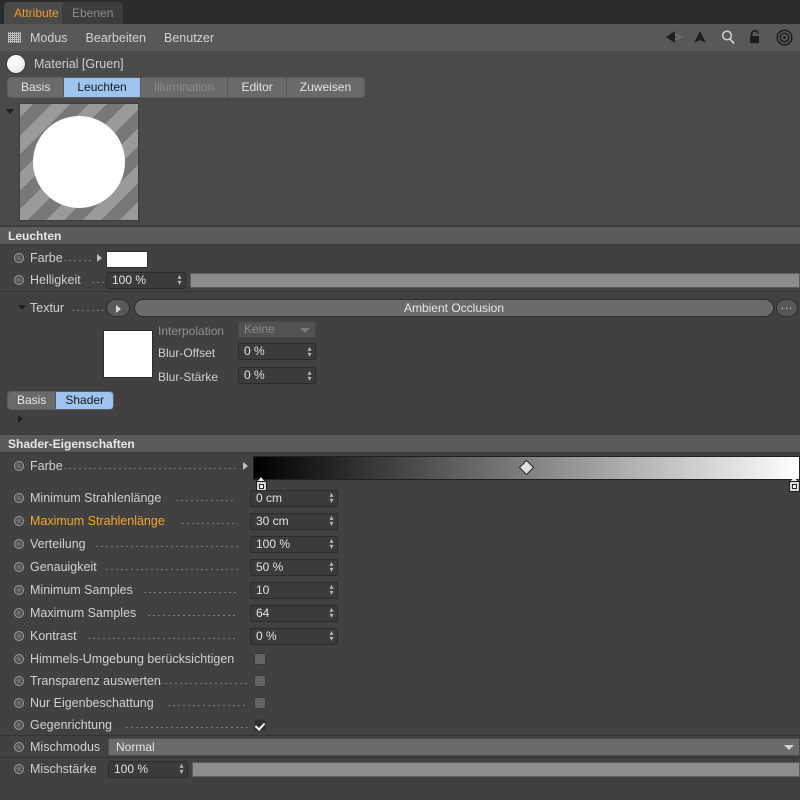 Image resolution: width=800 pixels, height=800 pixels. I want to click on window-tab-ebenen: Ebenen, so click(93, 13).